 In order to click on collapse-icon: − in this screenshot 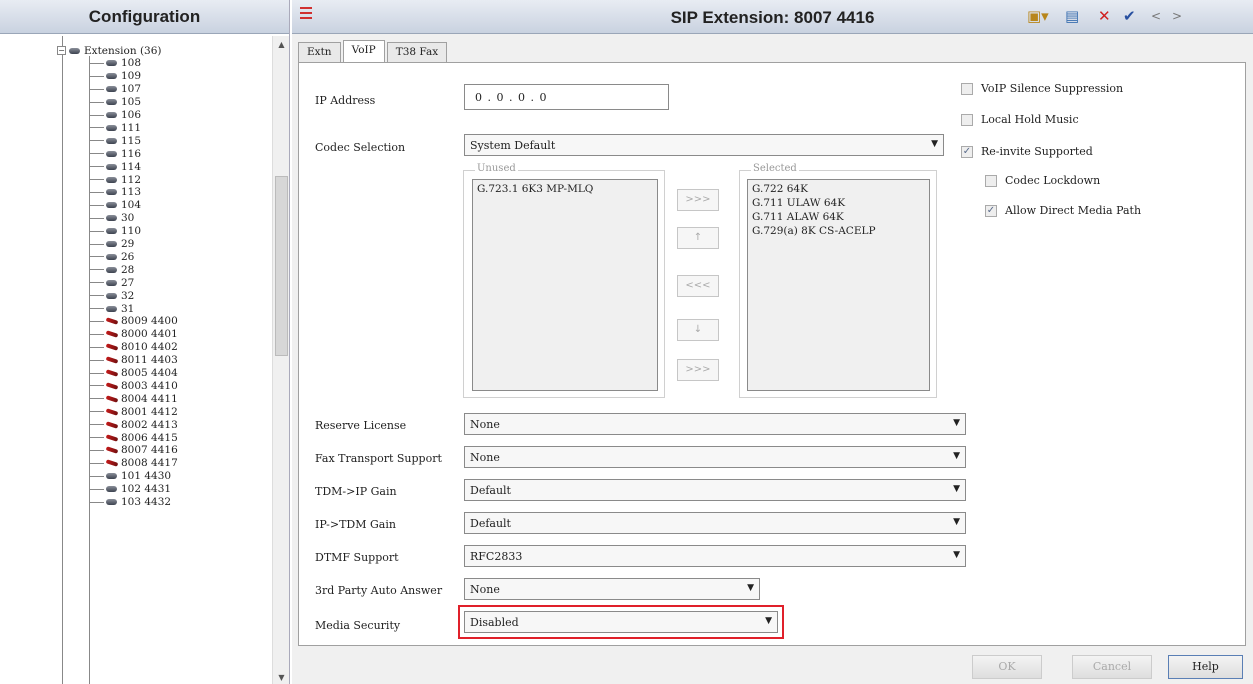, I will do `click(61, 50)`.